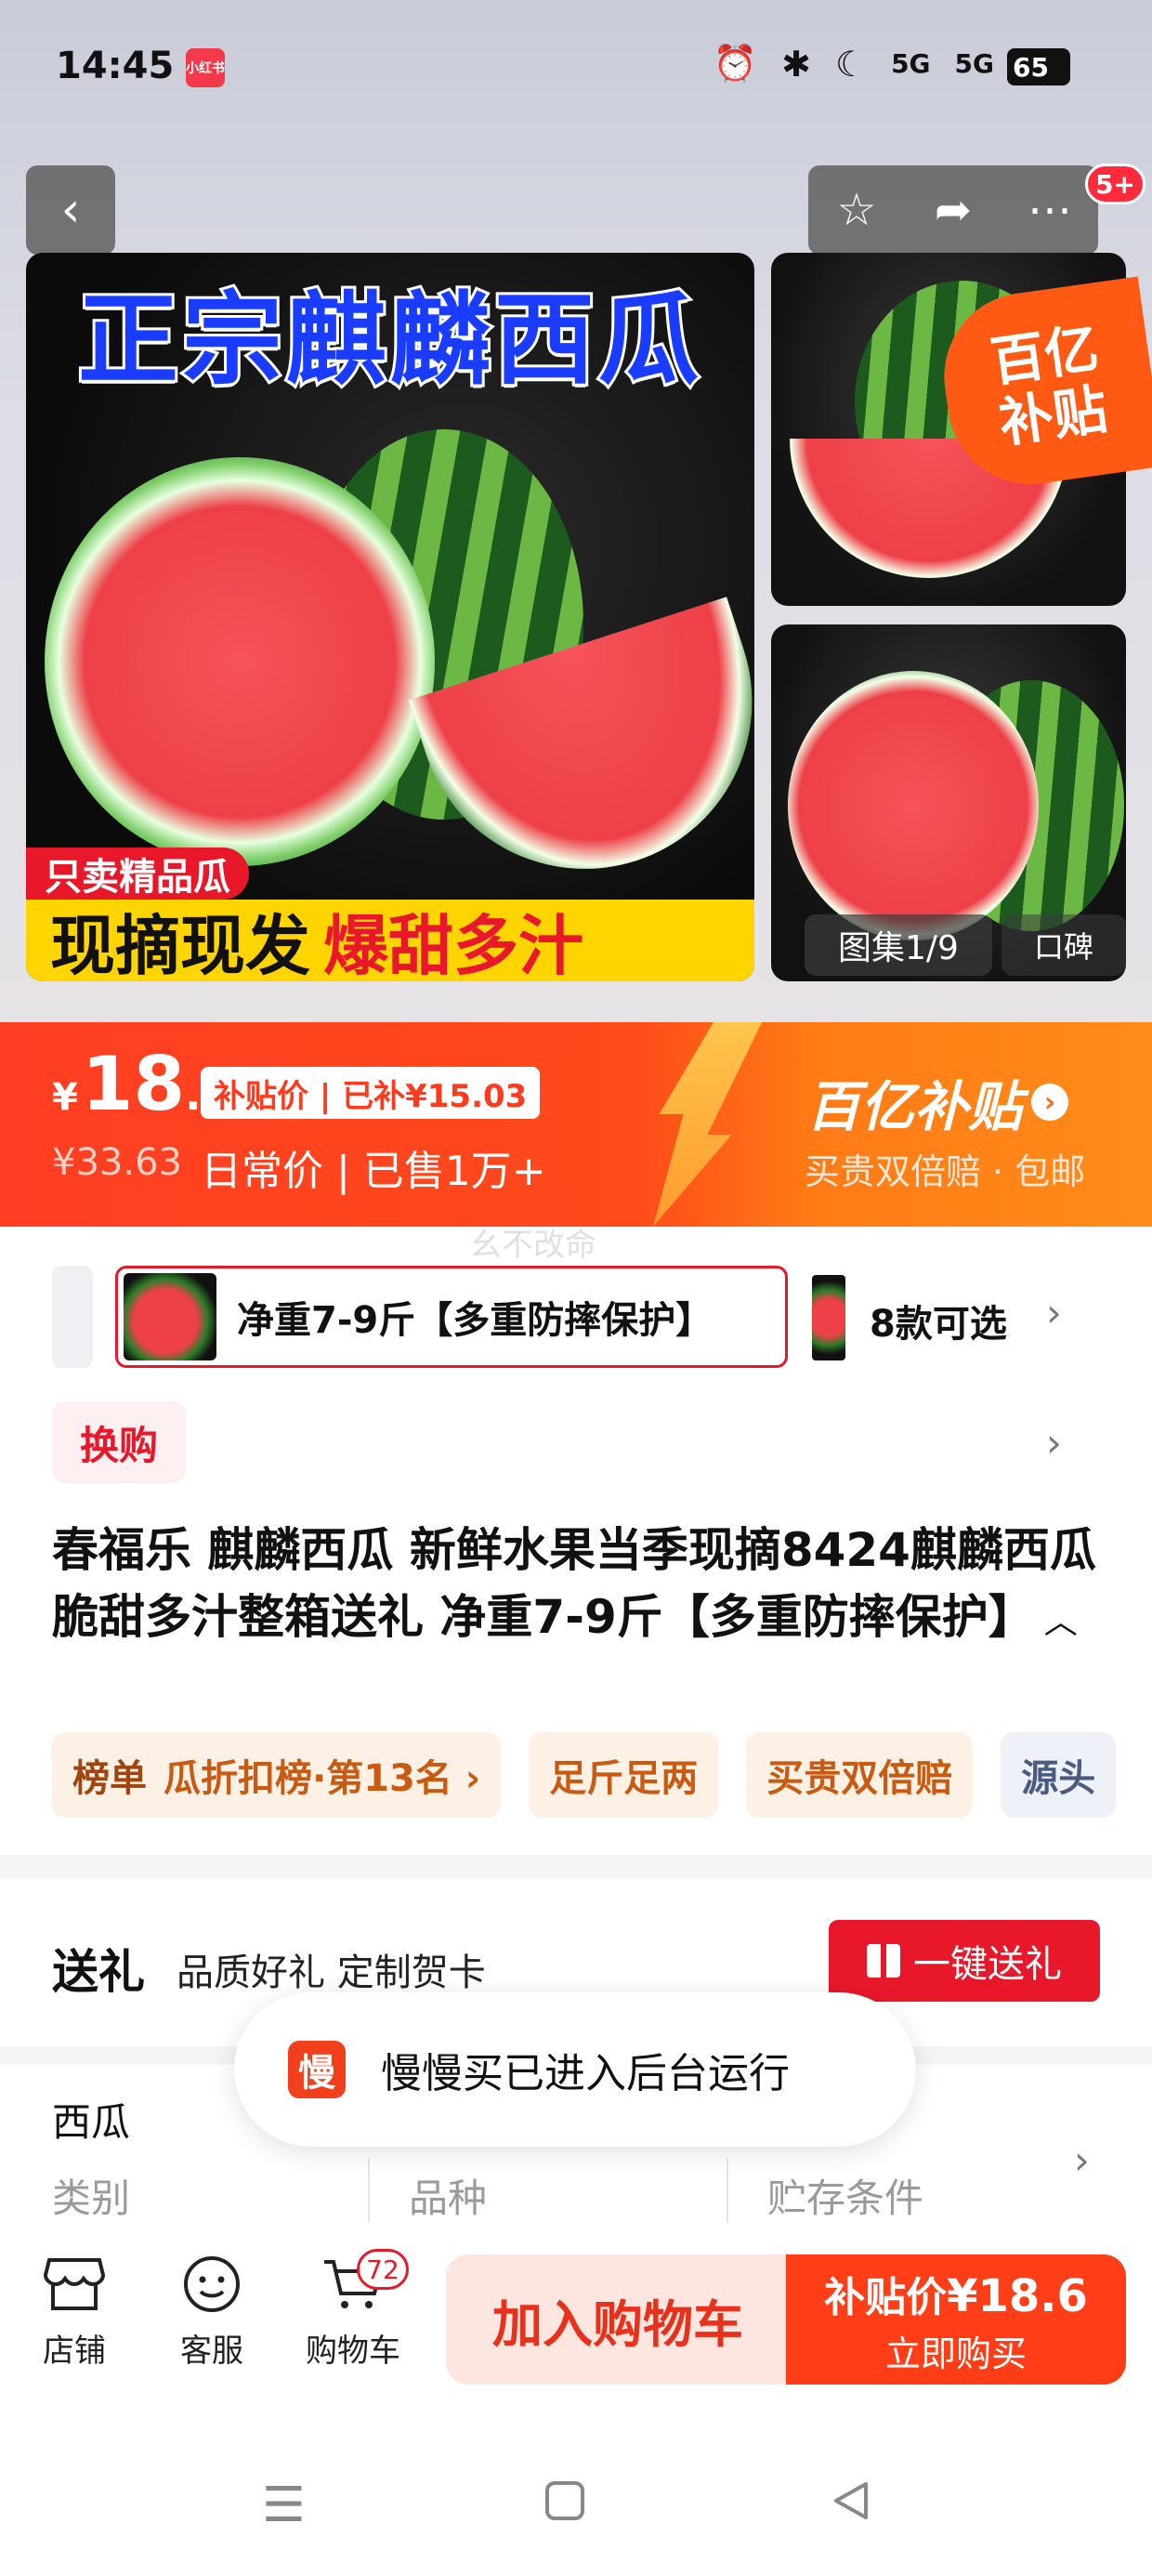 The height and width of the screenshot is (2576, 1152). Describe the element at coordinates (74, 2284) in the screenshot. I see `store-icon` at that location.